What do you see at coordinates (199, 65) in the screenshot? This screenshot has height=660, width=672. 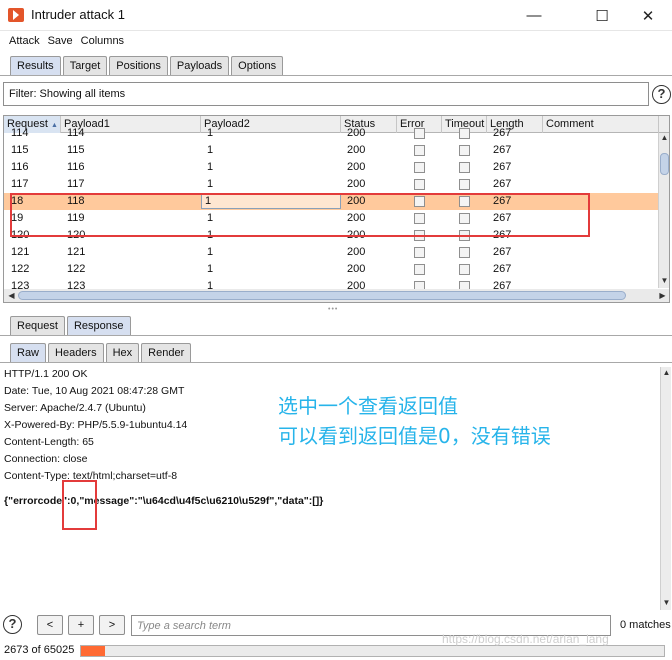 I see `tab-payloads: Payloads` at bounding box center [199, 65].